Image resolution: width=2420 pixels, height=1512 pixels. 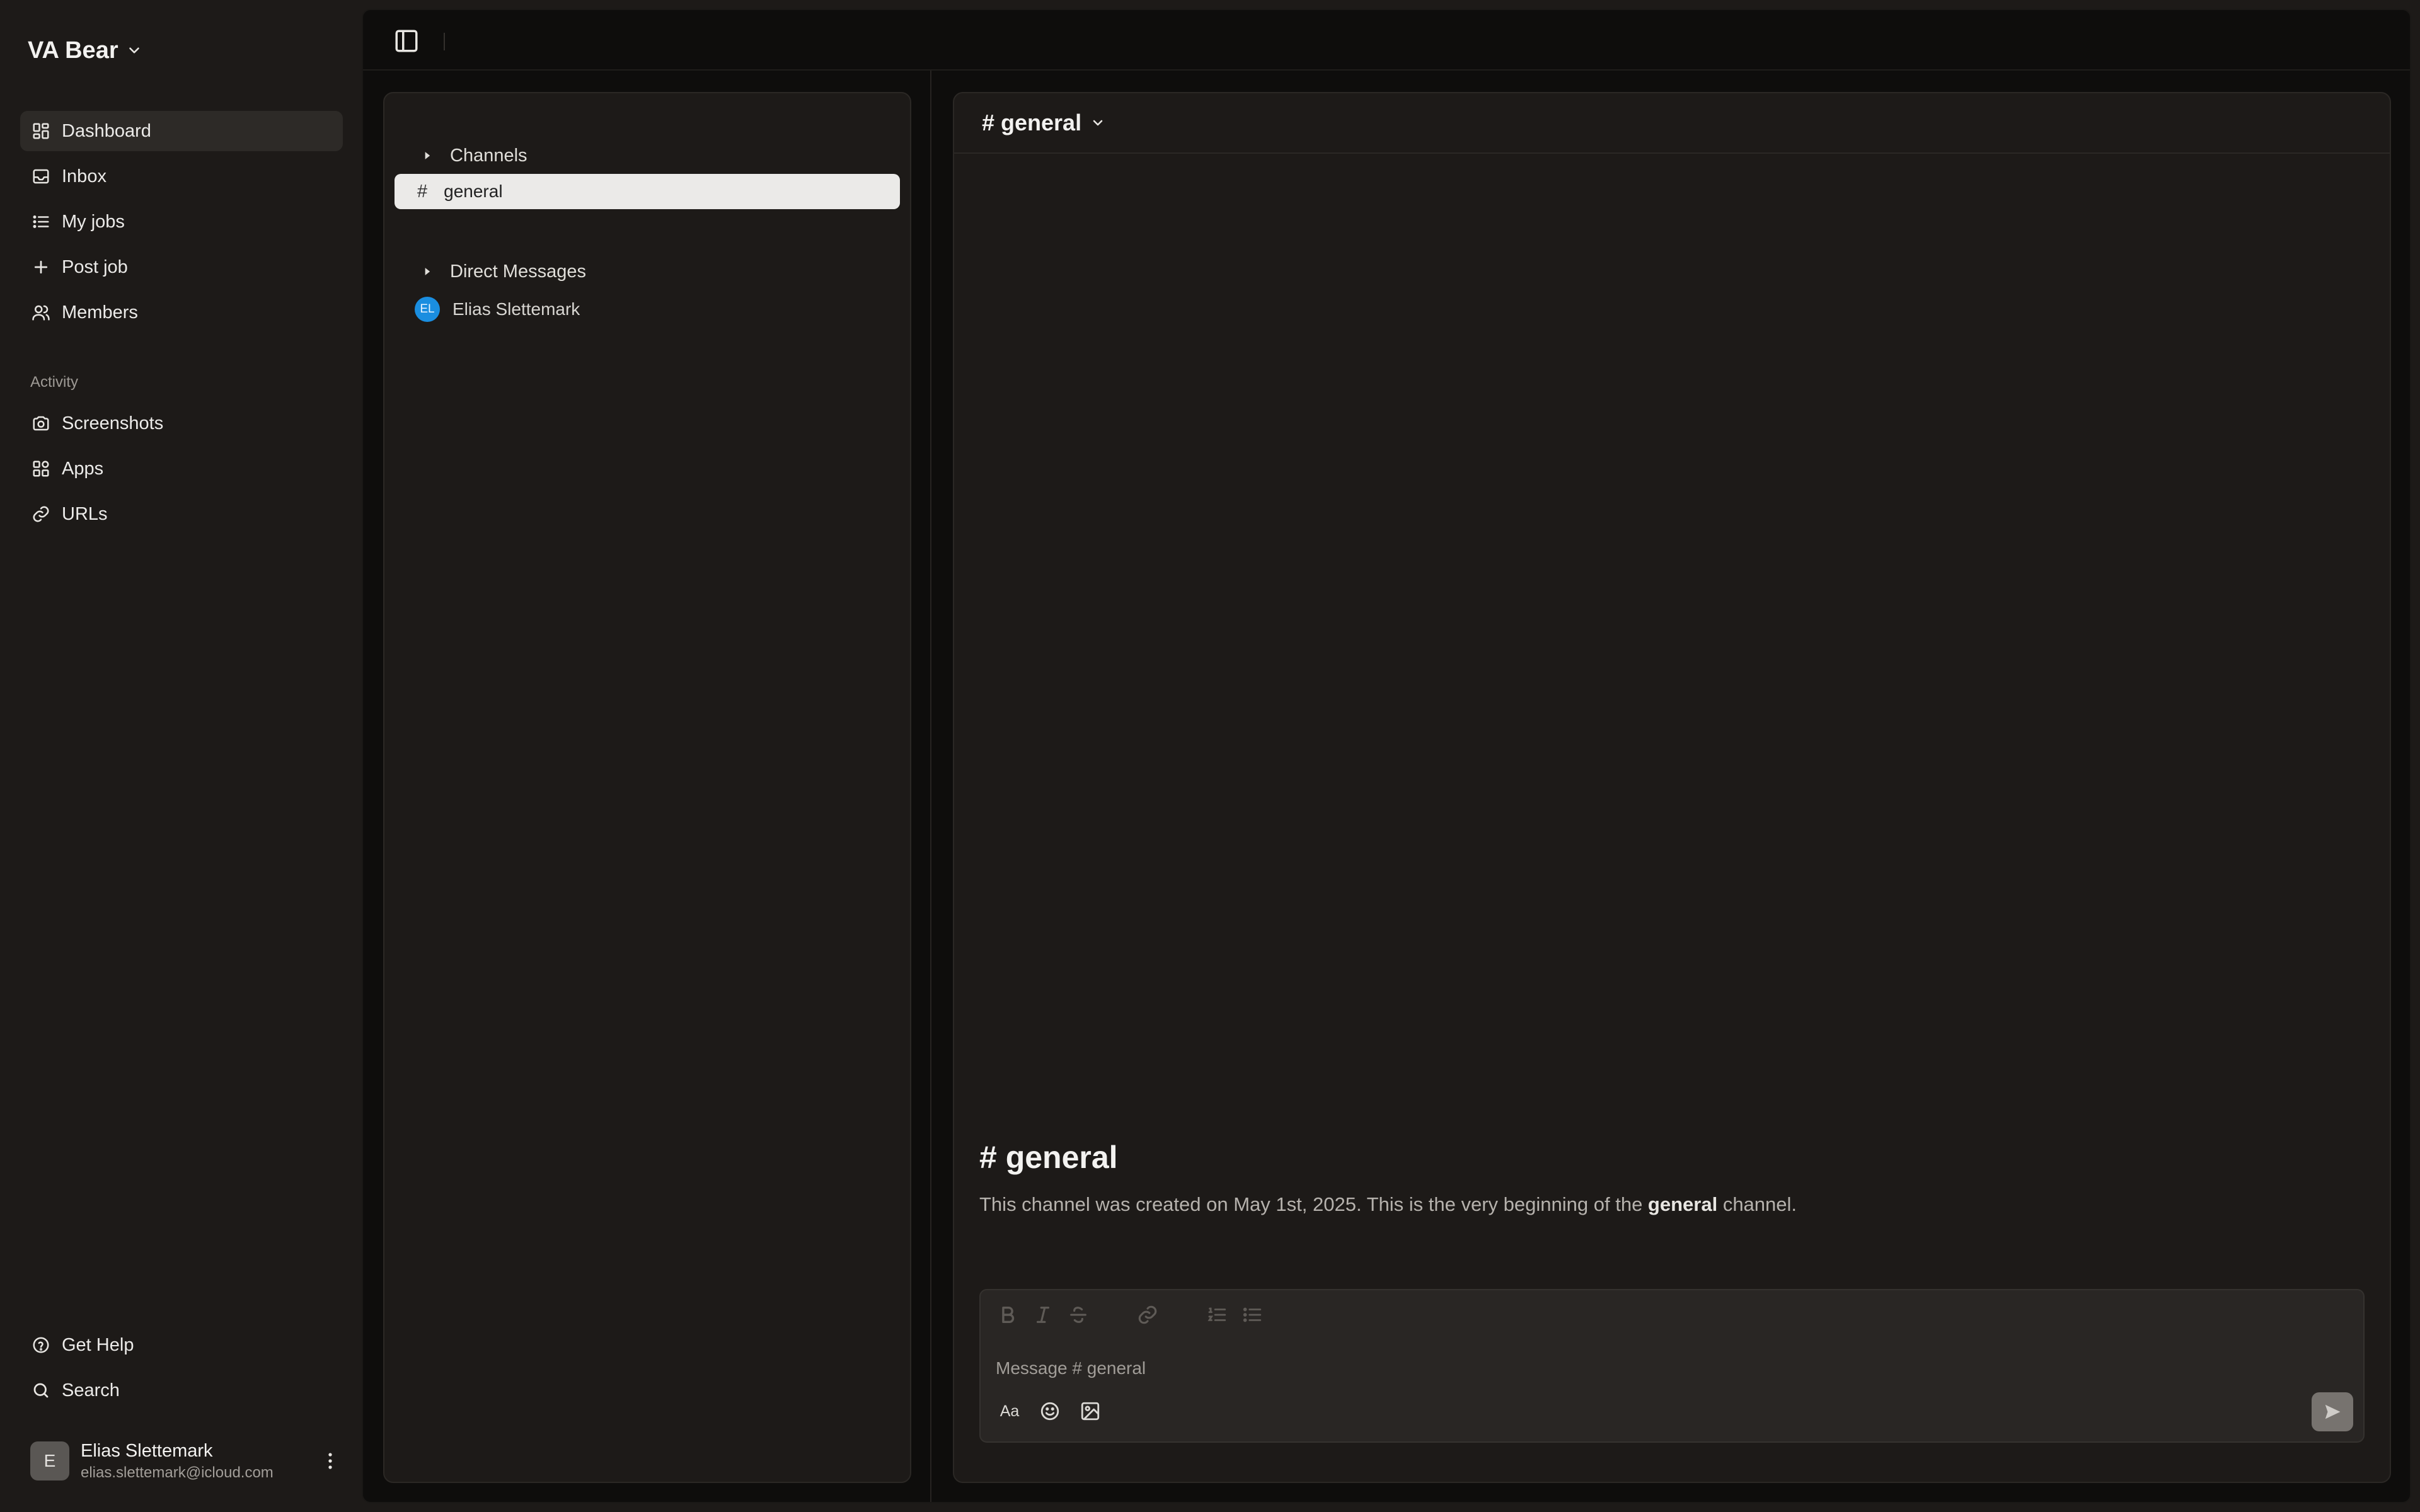 I want to click on channel-intro-title: # general, so click(x=1048, y=1157).